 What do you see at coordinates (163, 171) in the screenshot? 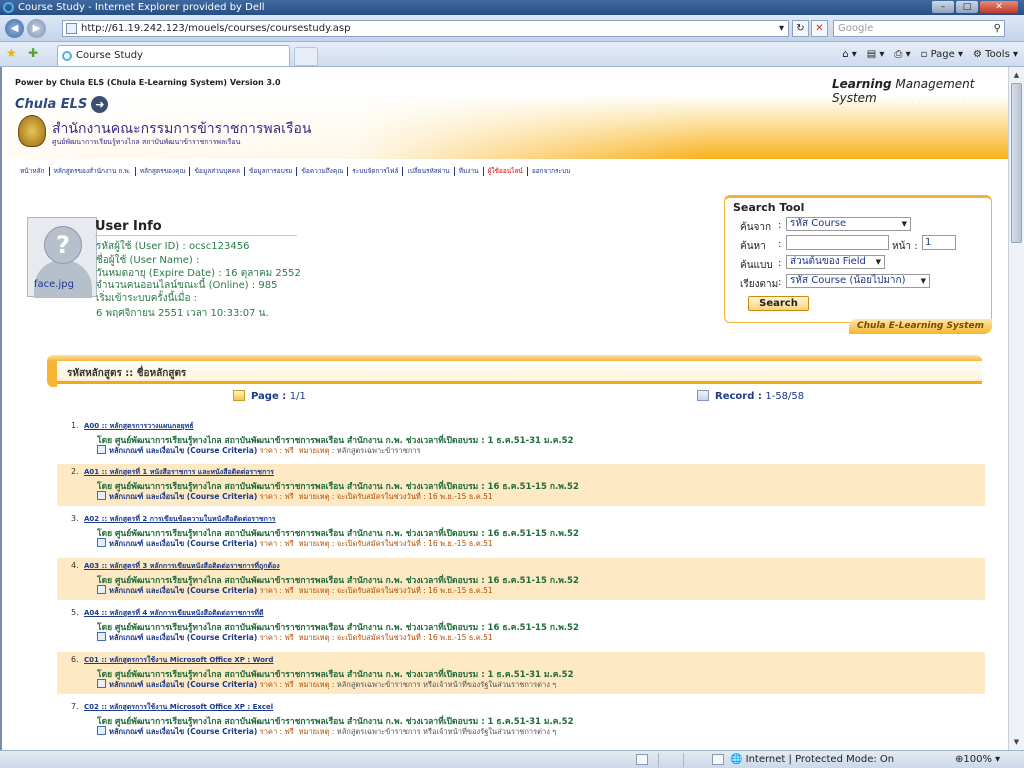
I see `menu-item: หลักสูตรของคุณ` at bounding box center [163, 171].